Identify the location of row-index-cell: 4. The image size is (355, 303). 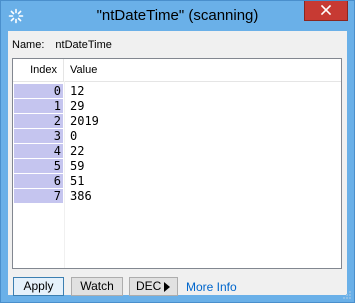
(38, 151).